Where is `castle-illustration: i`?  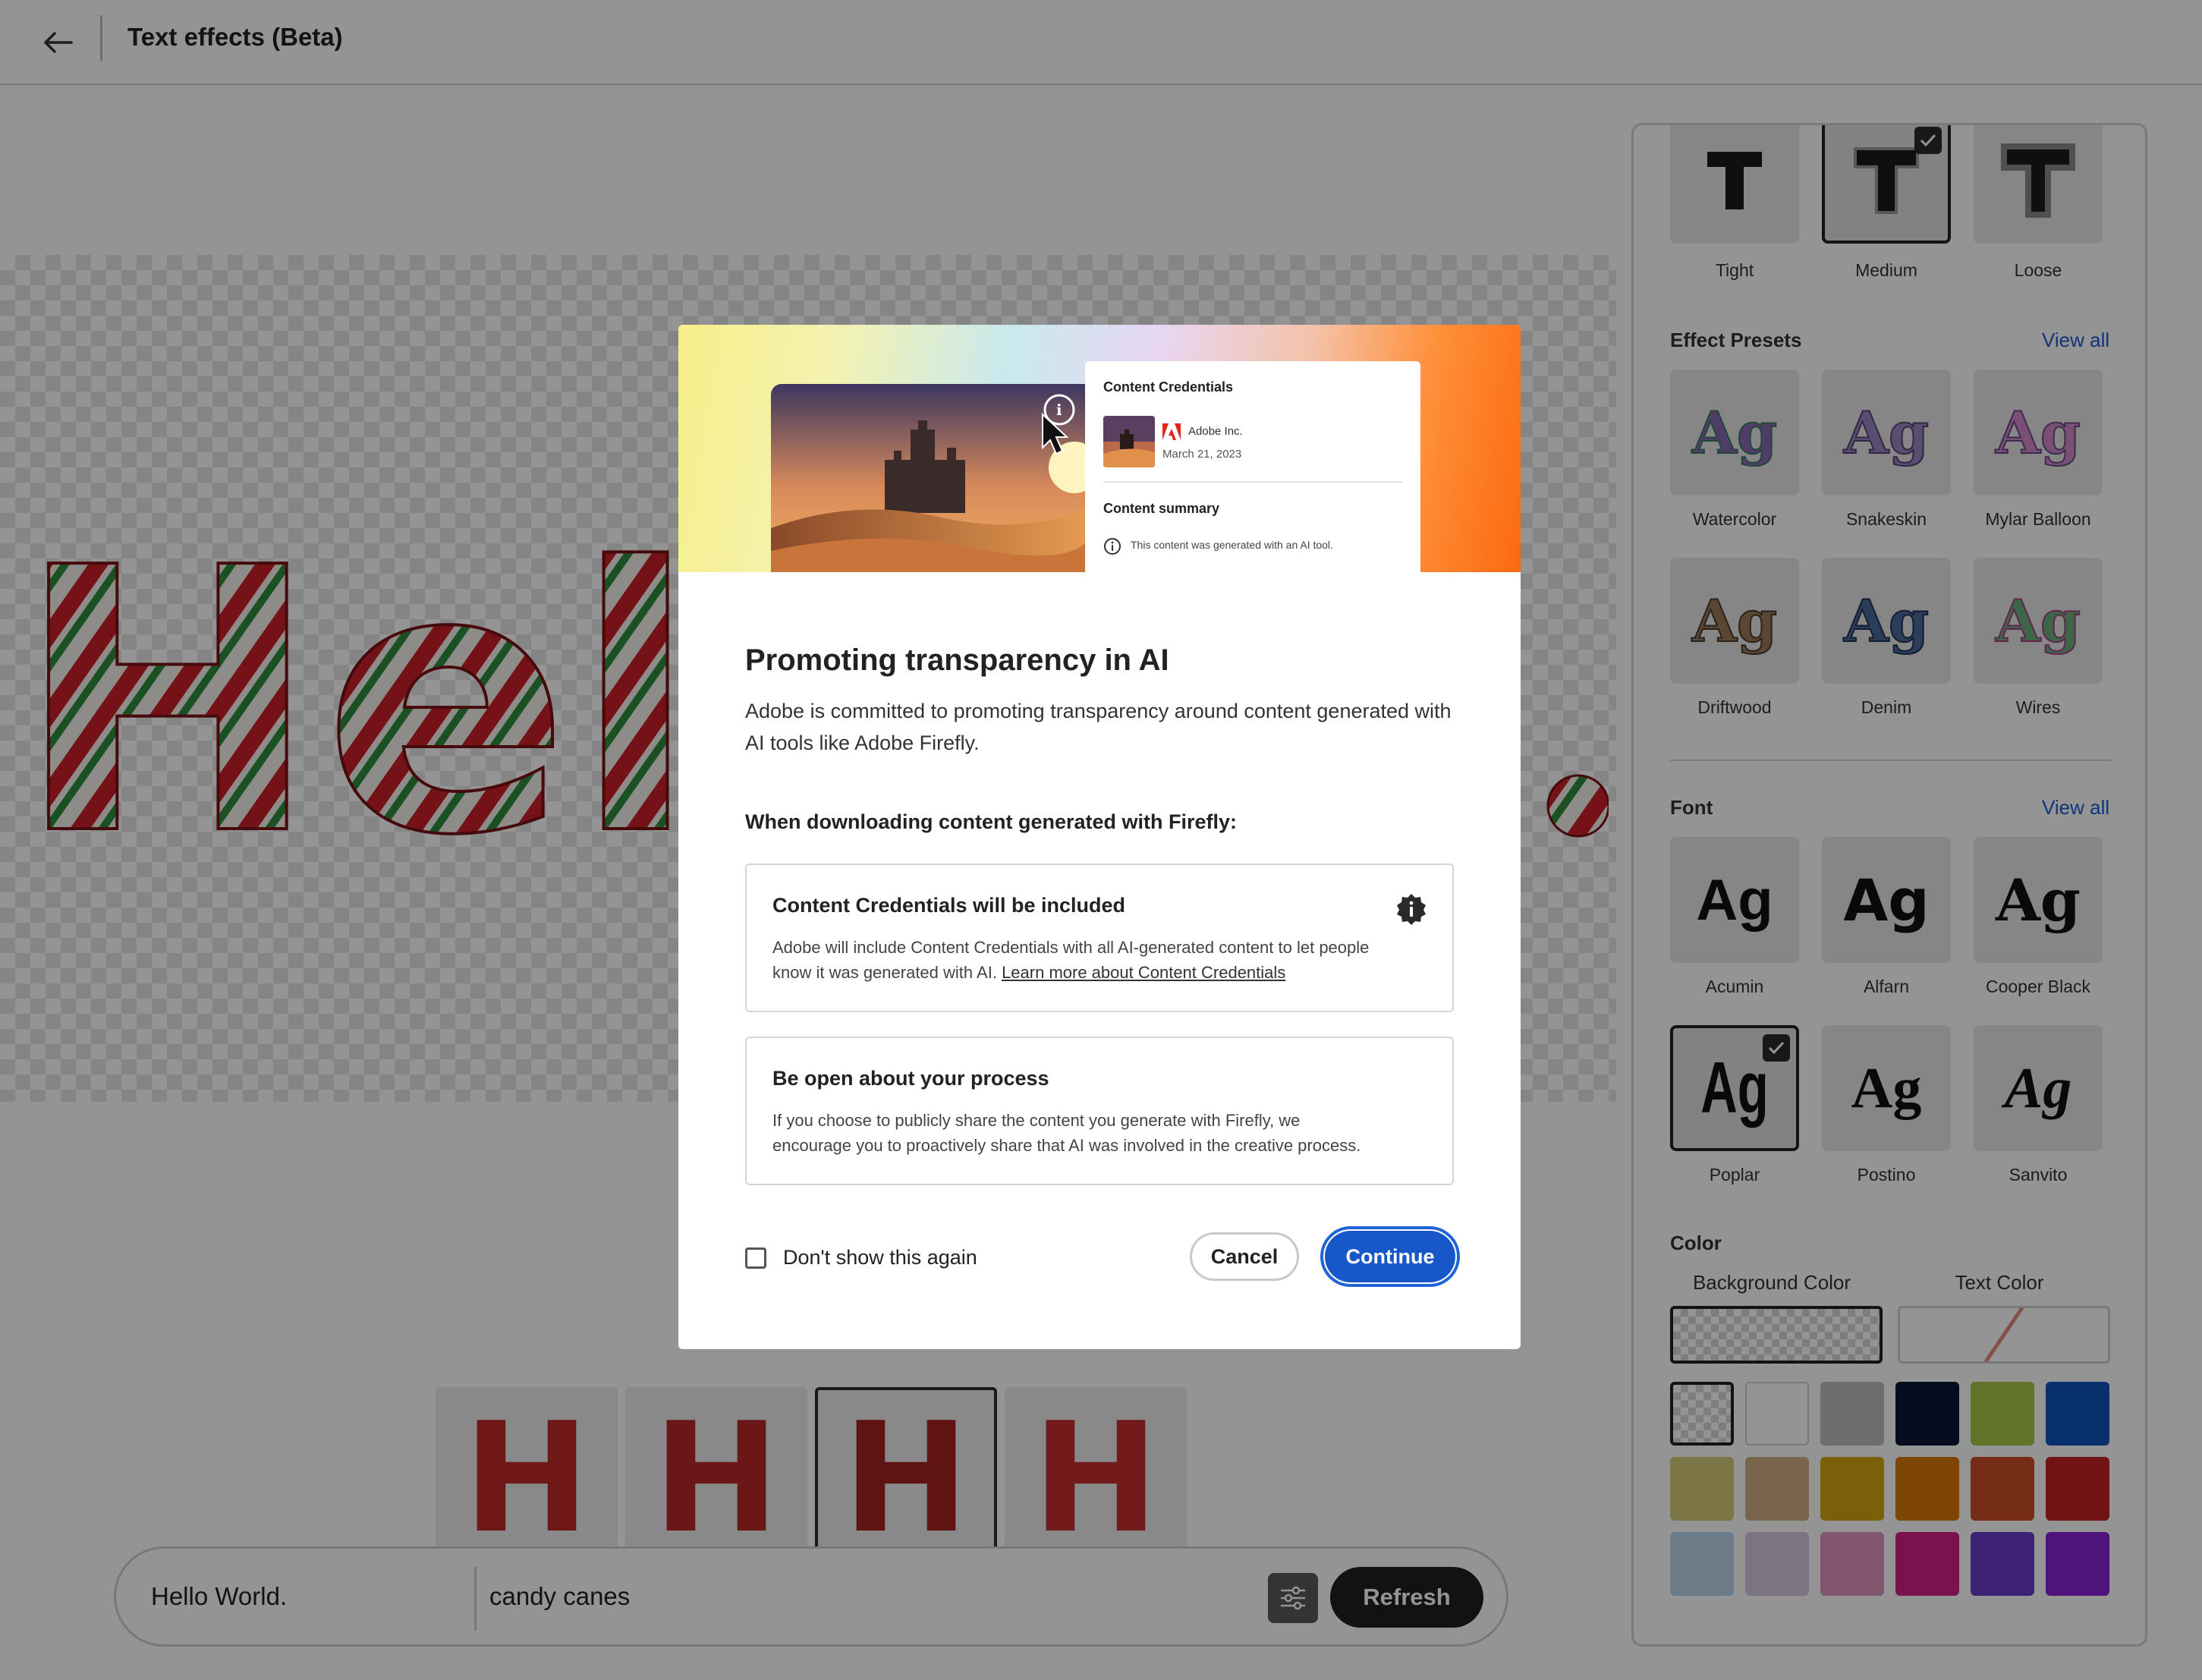 castle-illustration: i is located at coordinates (928, 478).